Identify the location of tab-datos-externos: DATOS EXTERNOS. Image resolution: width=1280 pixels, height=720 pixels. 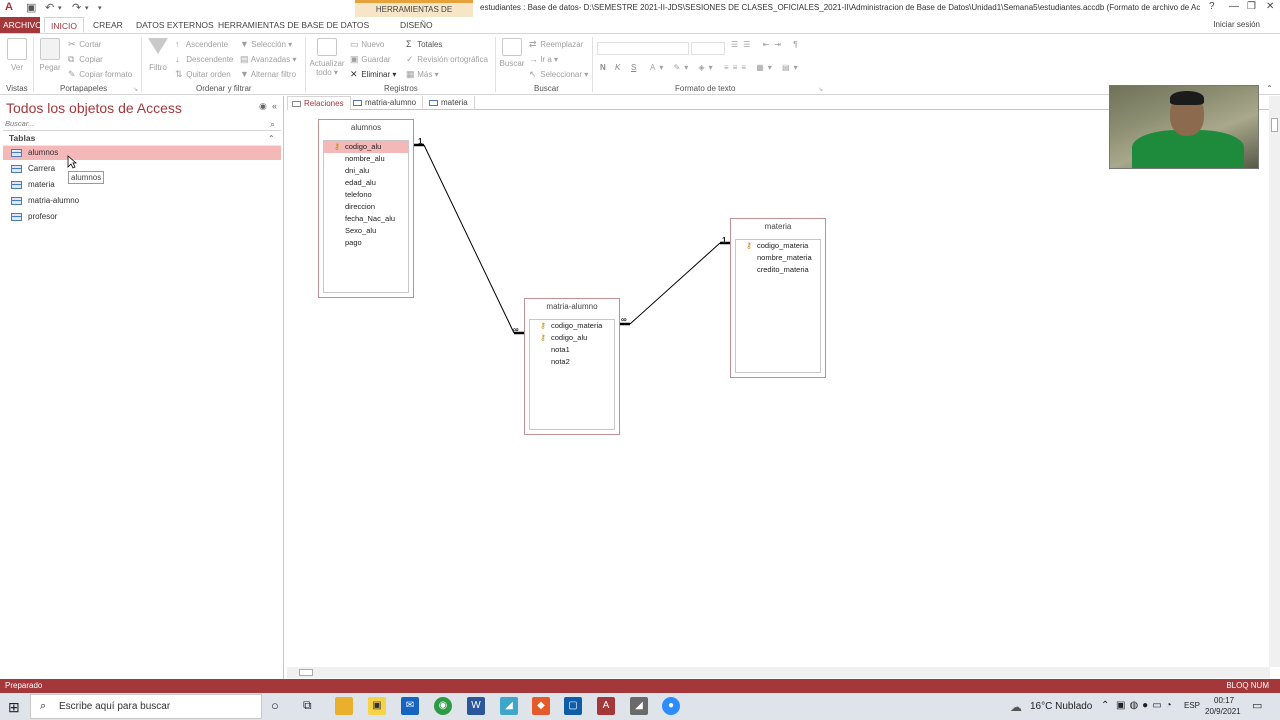
(175, 25).